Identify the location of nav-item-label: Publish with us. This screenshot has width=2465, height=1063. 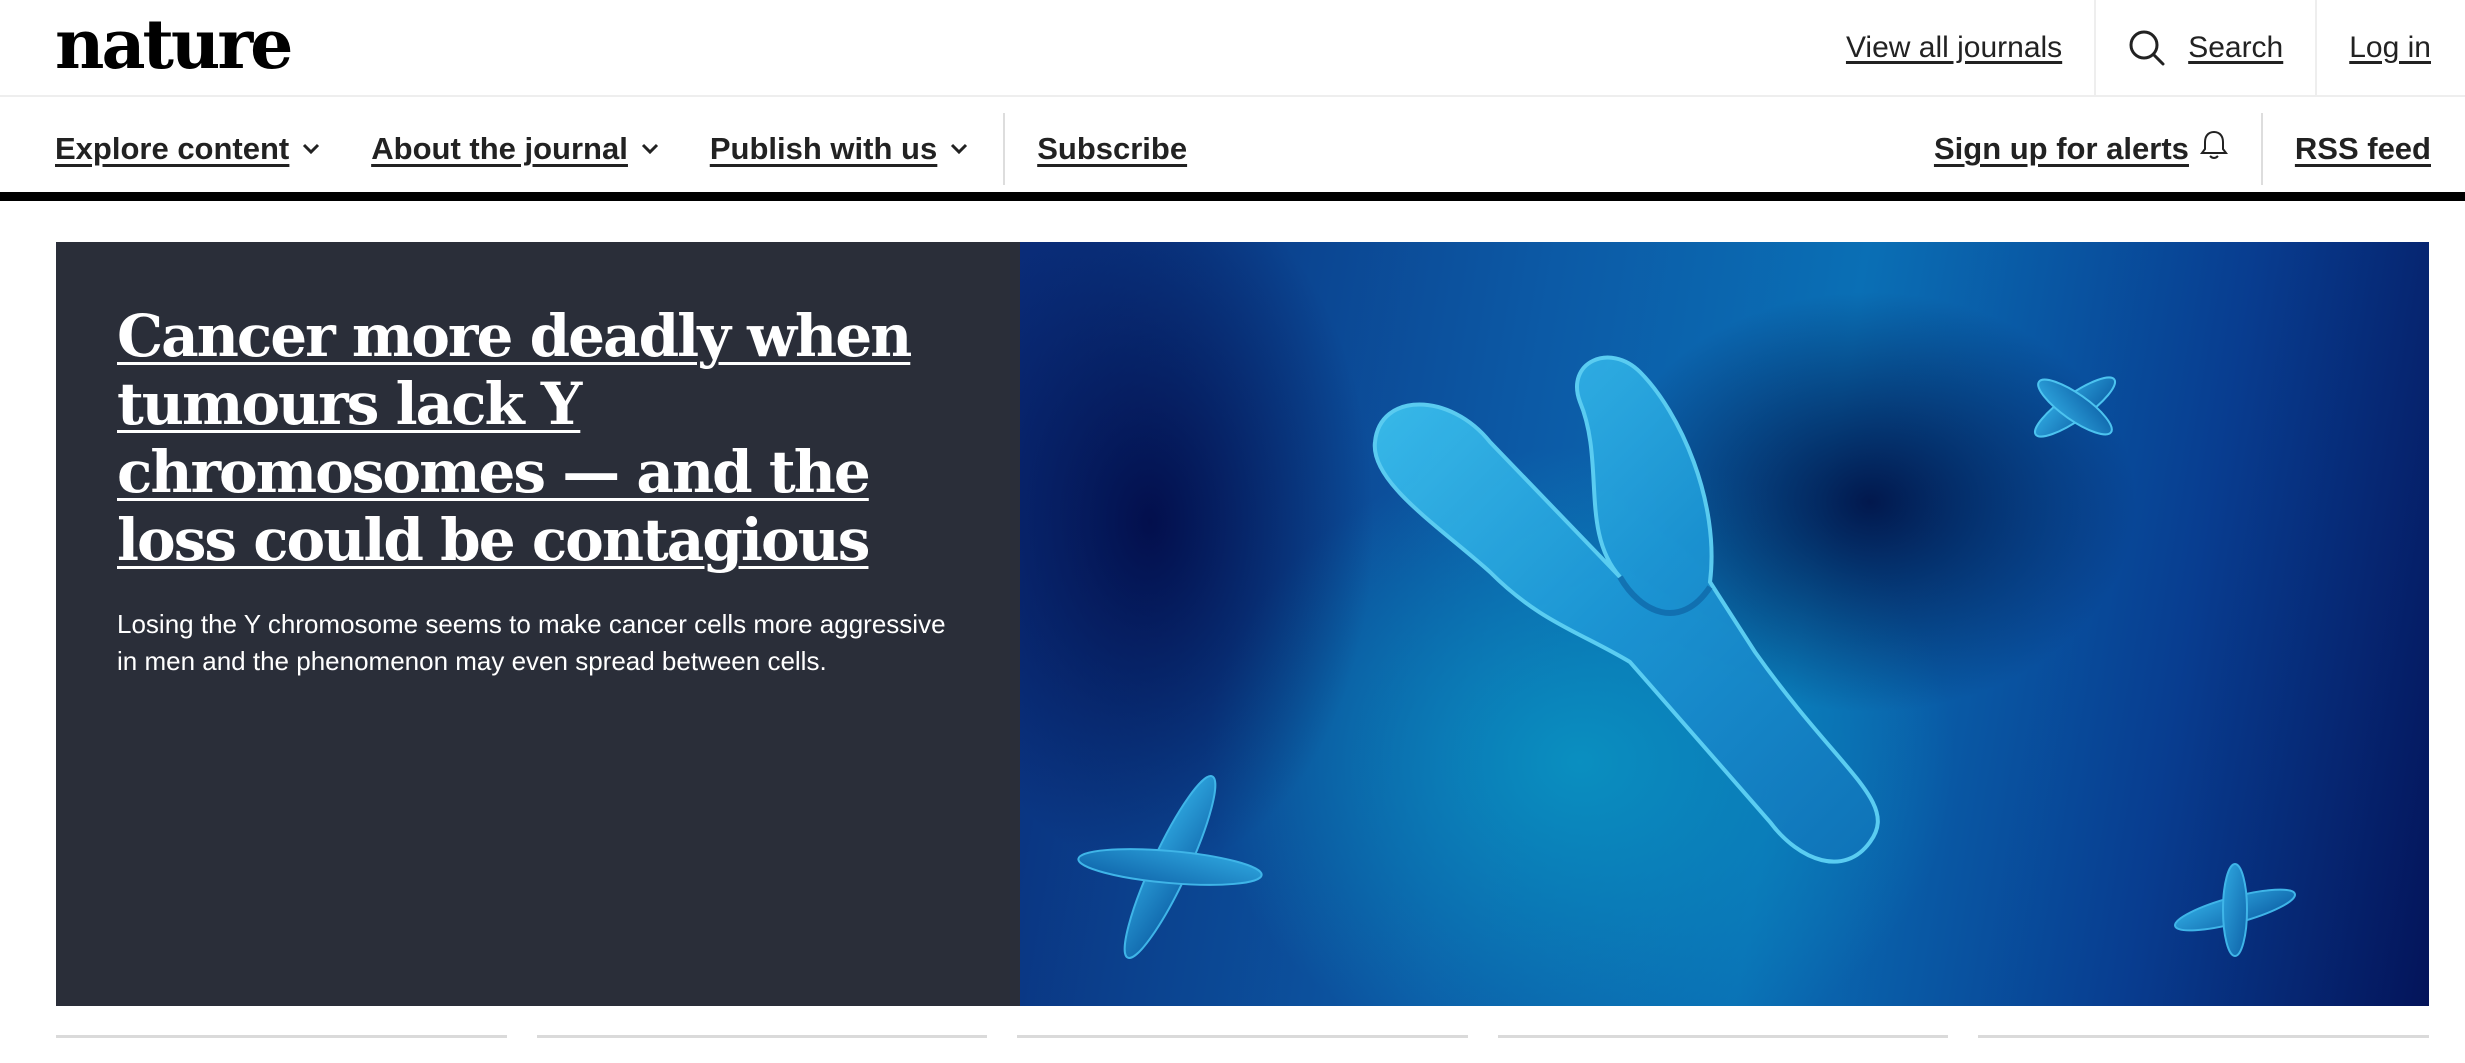
(823, 148).